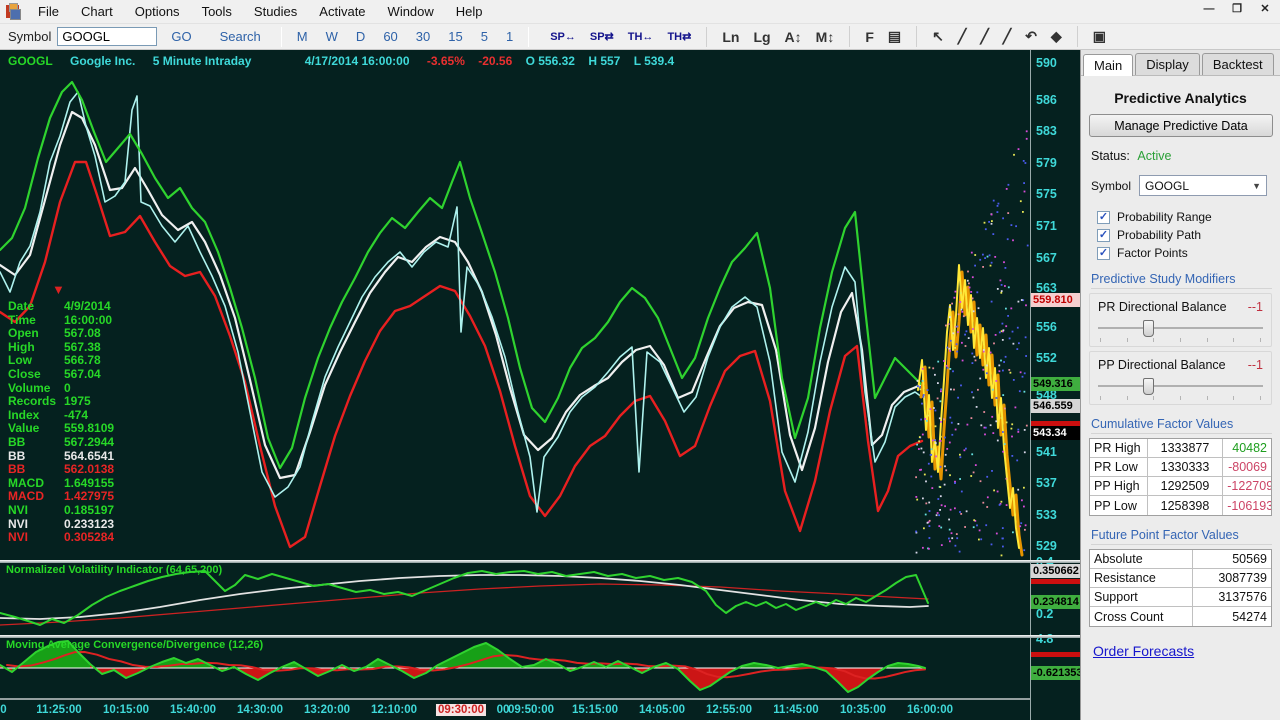 This screenshot has height=720, width=1280. What do you see at coordinates (1237, 64) in the screenshot?
I see `tab-backtest: Backtest` at bounding box center [1237, 64].